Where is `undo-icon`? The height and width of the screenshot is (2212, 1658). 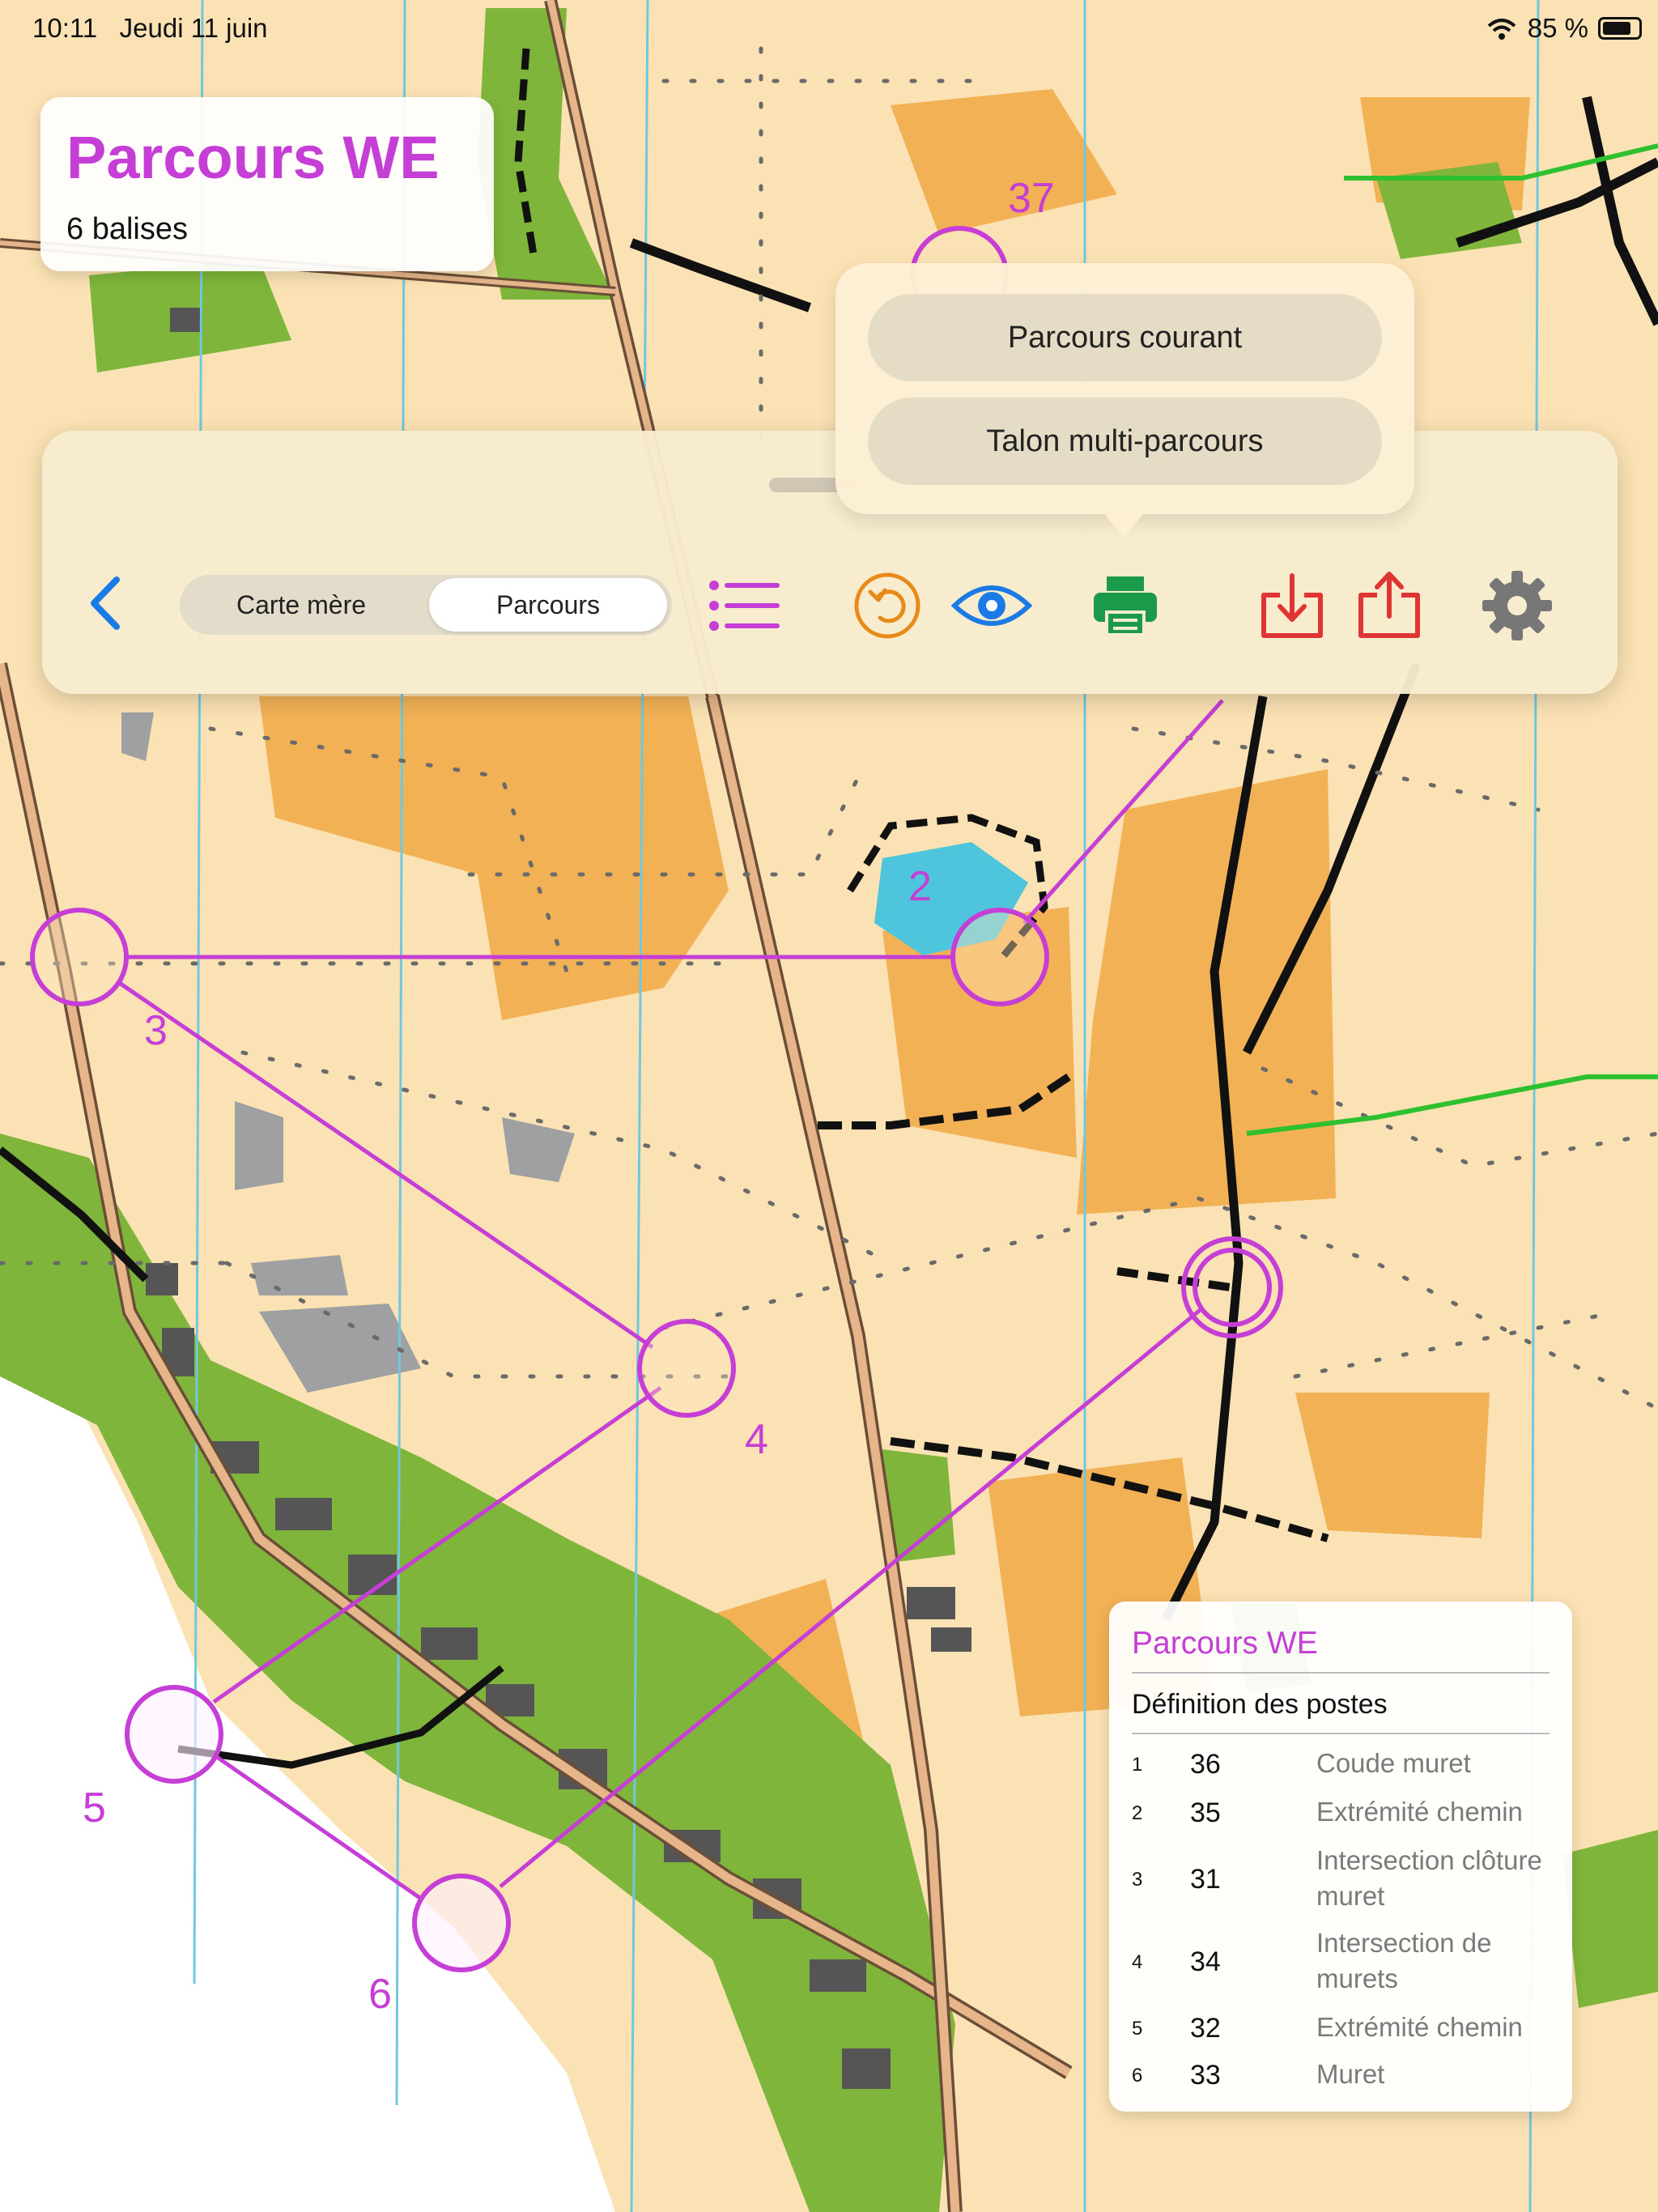
undo-icon is located at coordinates (887, 606).